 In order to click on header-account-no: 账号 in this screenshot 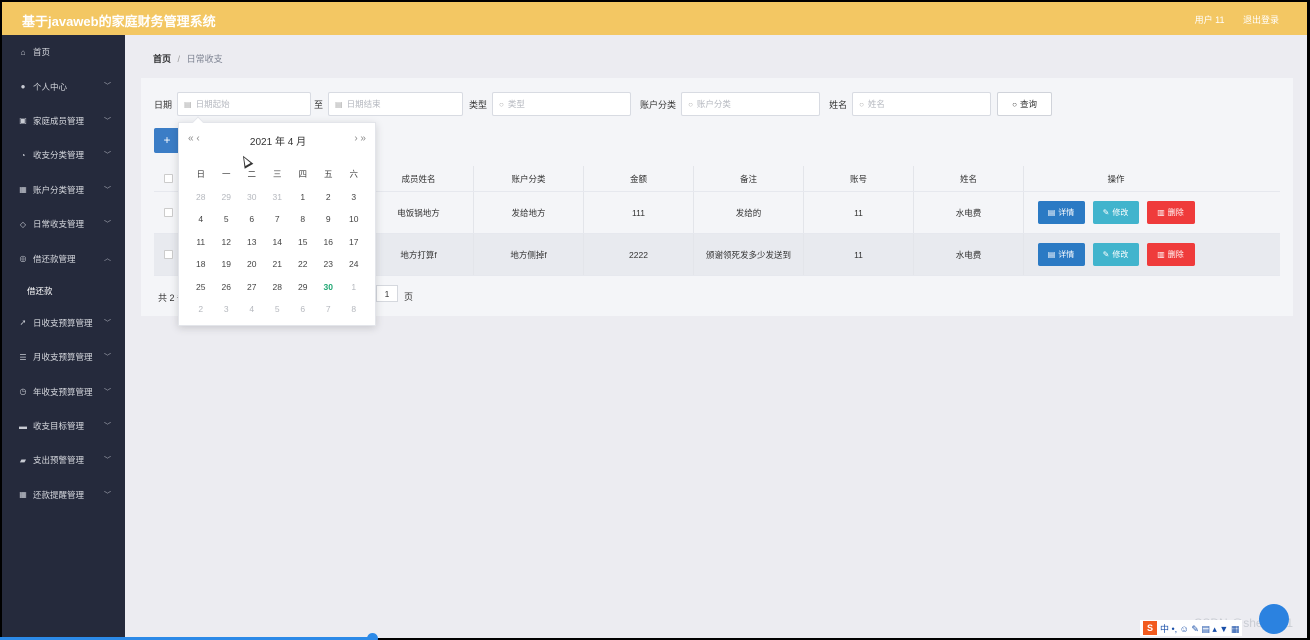, I will do `click(859, 178)`.